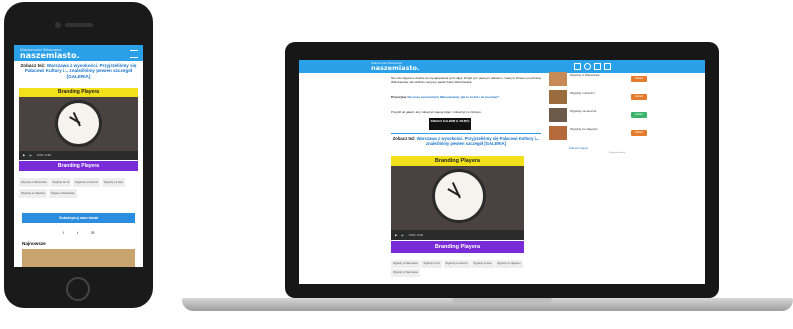 This screenshot has width=793, height=329. I want to click on facebook-icon: f, so click(63, 232).